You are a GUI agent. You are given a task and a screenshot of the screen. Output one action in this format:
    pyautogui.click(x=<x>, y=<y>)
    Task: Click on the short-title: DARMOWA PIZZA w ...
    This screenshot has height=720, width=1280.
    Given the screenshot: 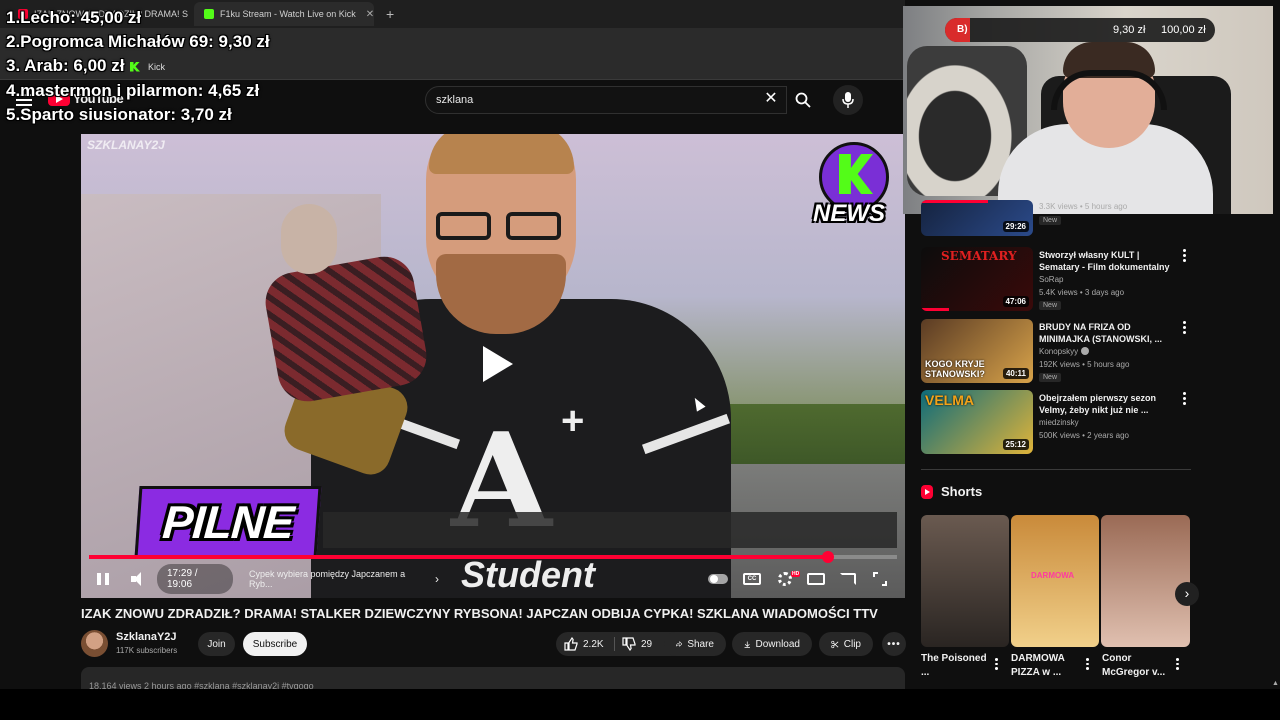 What is the action you would take?
    pyautogui.click(x=1048, y=666)
    